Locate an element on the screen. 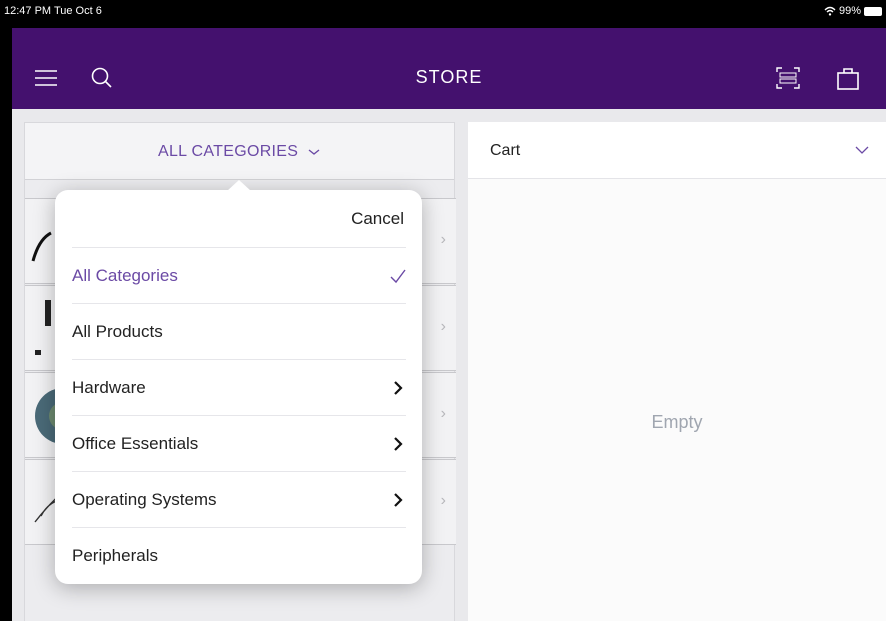 The image size is (886, 621). category-selector: ALL CATEGORIES is located at coordinates (239, 151).